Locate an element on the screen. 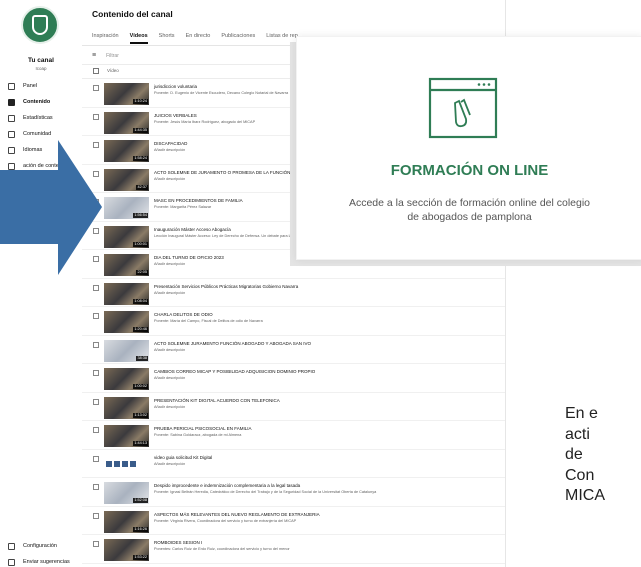  community-icon is located at coordinates (11, 134).